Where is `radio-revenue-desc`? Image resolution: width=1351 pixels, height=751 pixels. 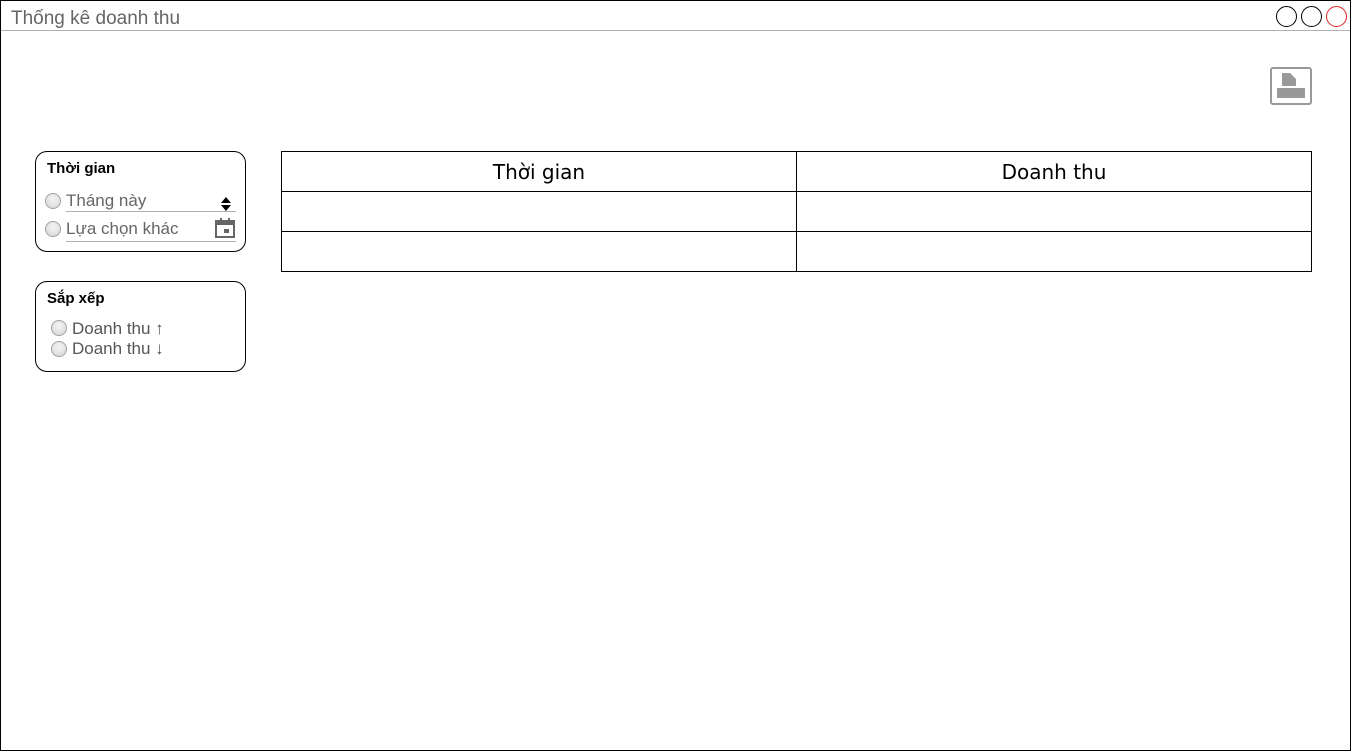
radio-revenue-desc is located at coordinates (59, 349).